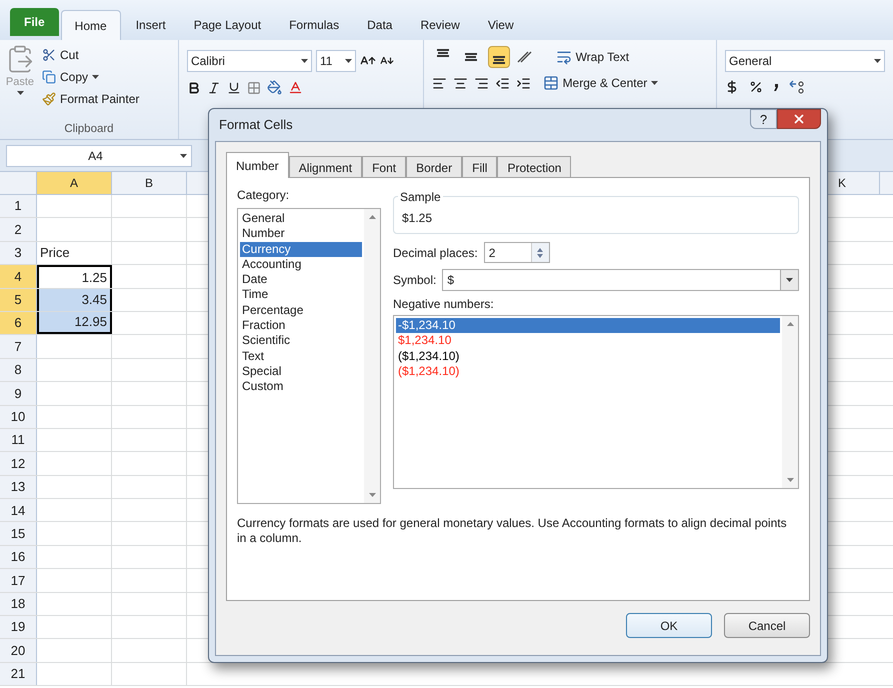 The width and height of the screenshot is (893, 688). What do you see at coordinates (18, 393) in the screenshot?
I see `row-header: 9` at bounding box center [18, 393].